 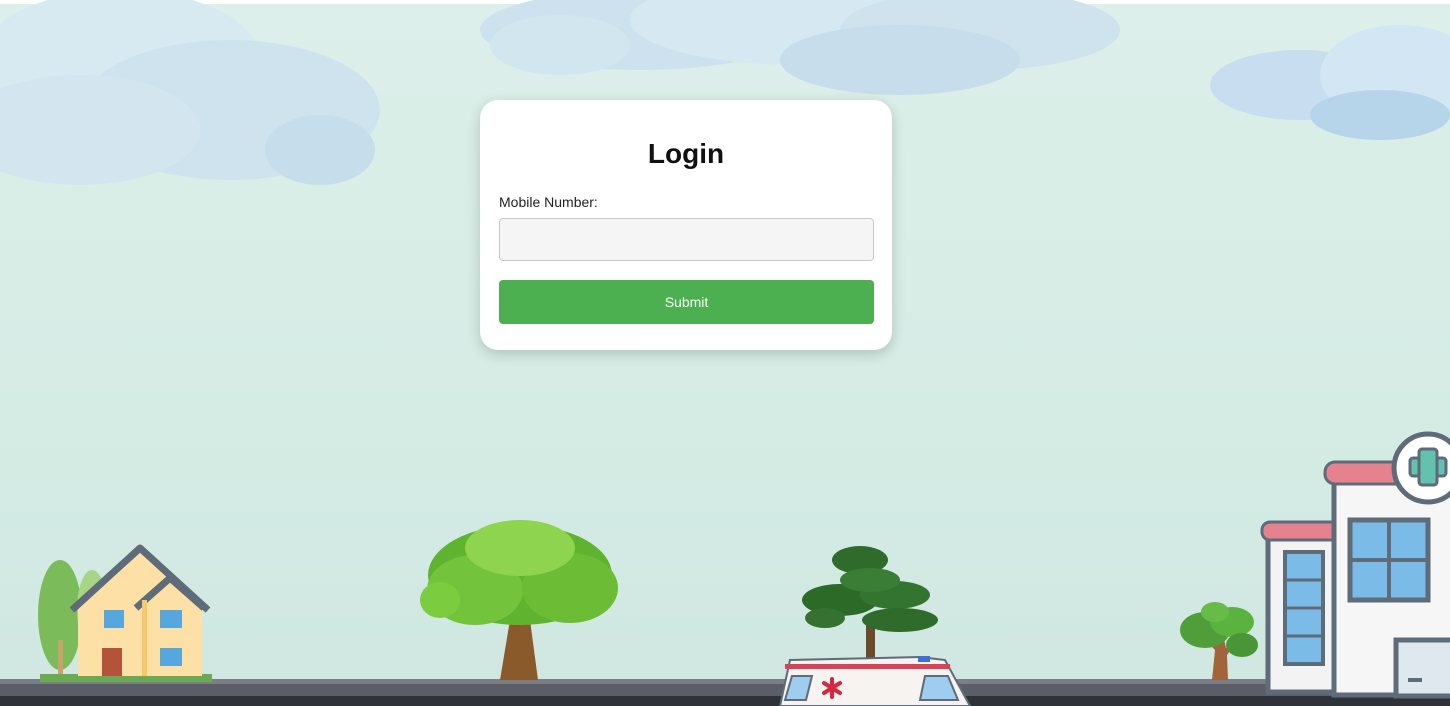 What do you see at coordinates (686, 153) in the screenshot?
I see `login-title: Login` at bounding box center [686, 153].